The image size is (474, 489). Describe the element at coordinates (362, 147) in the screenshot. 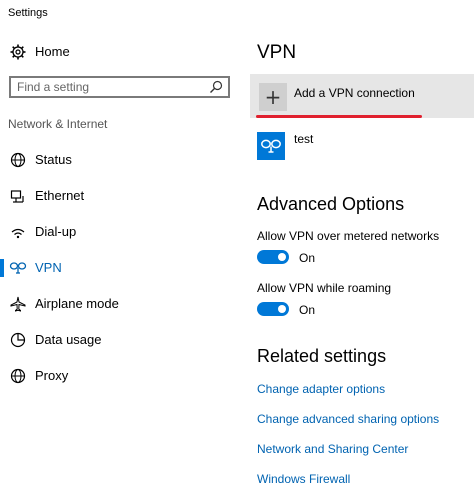

I see `vpn-connection-item: test` at that location.